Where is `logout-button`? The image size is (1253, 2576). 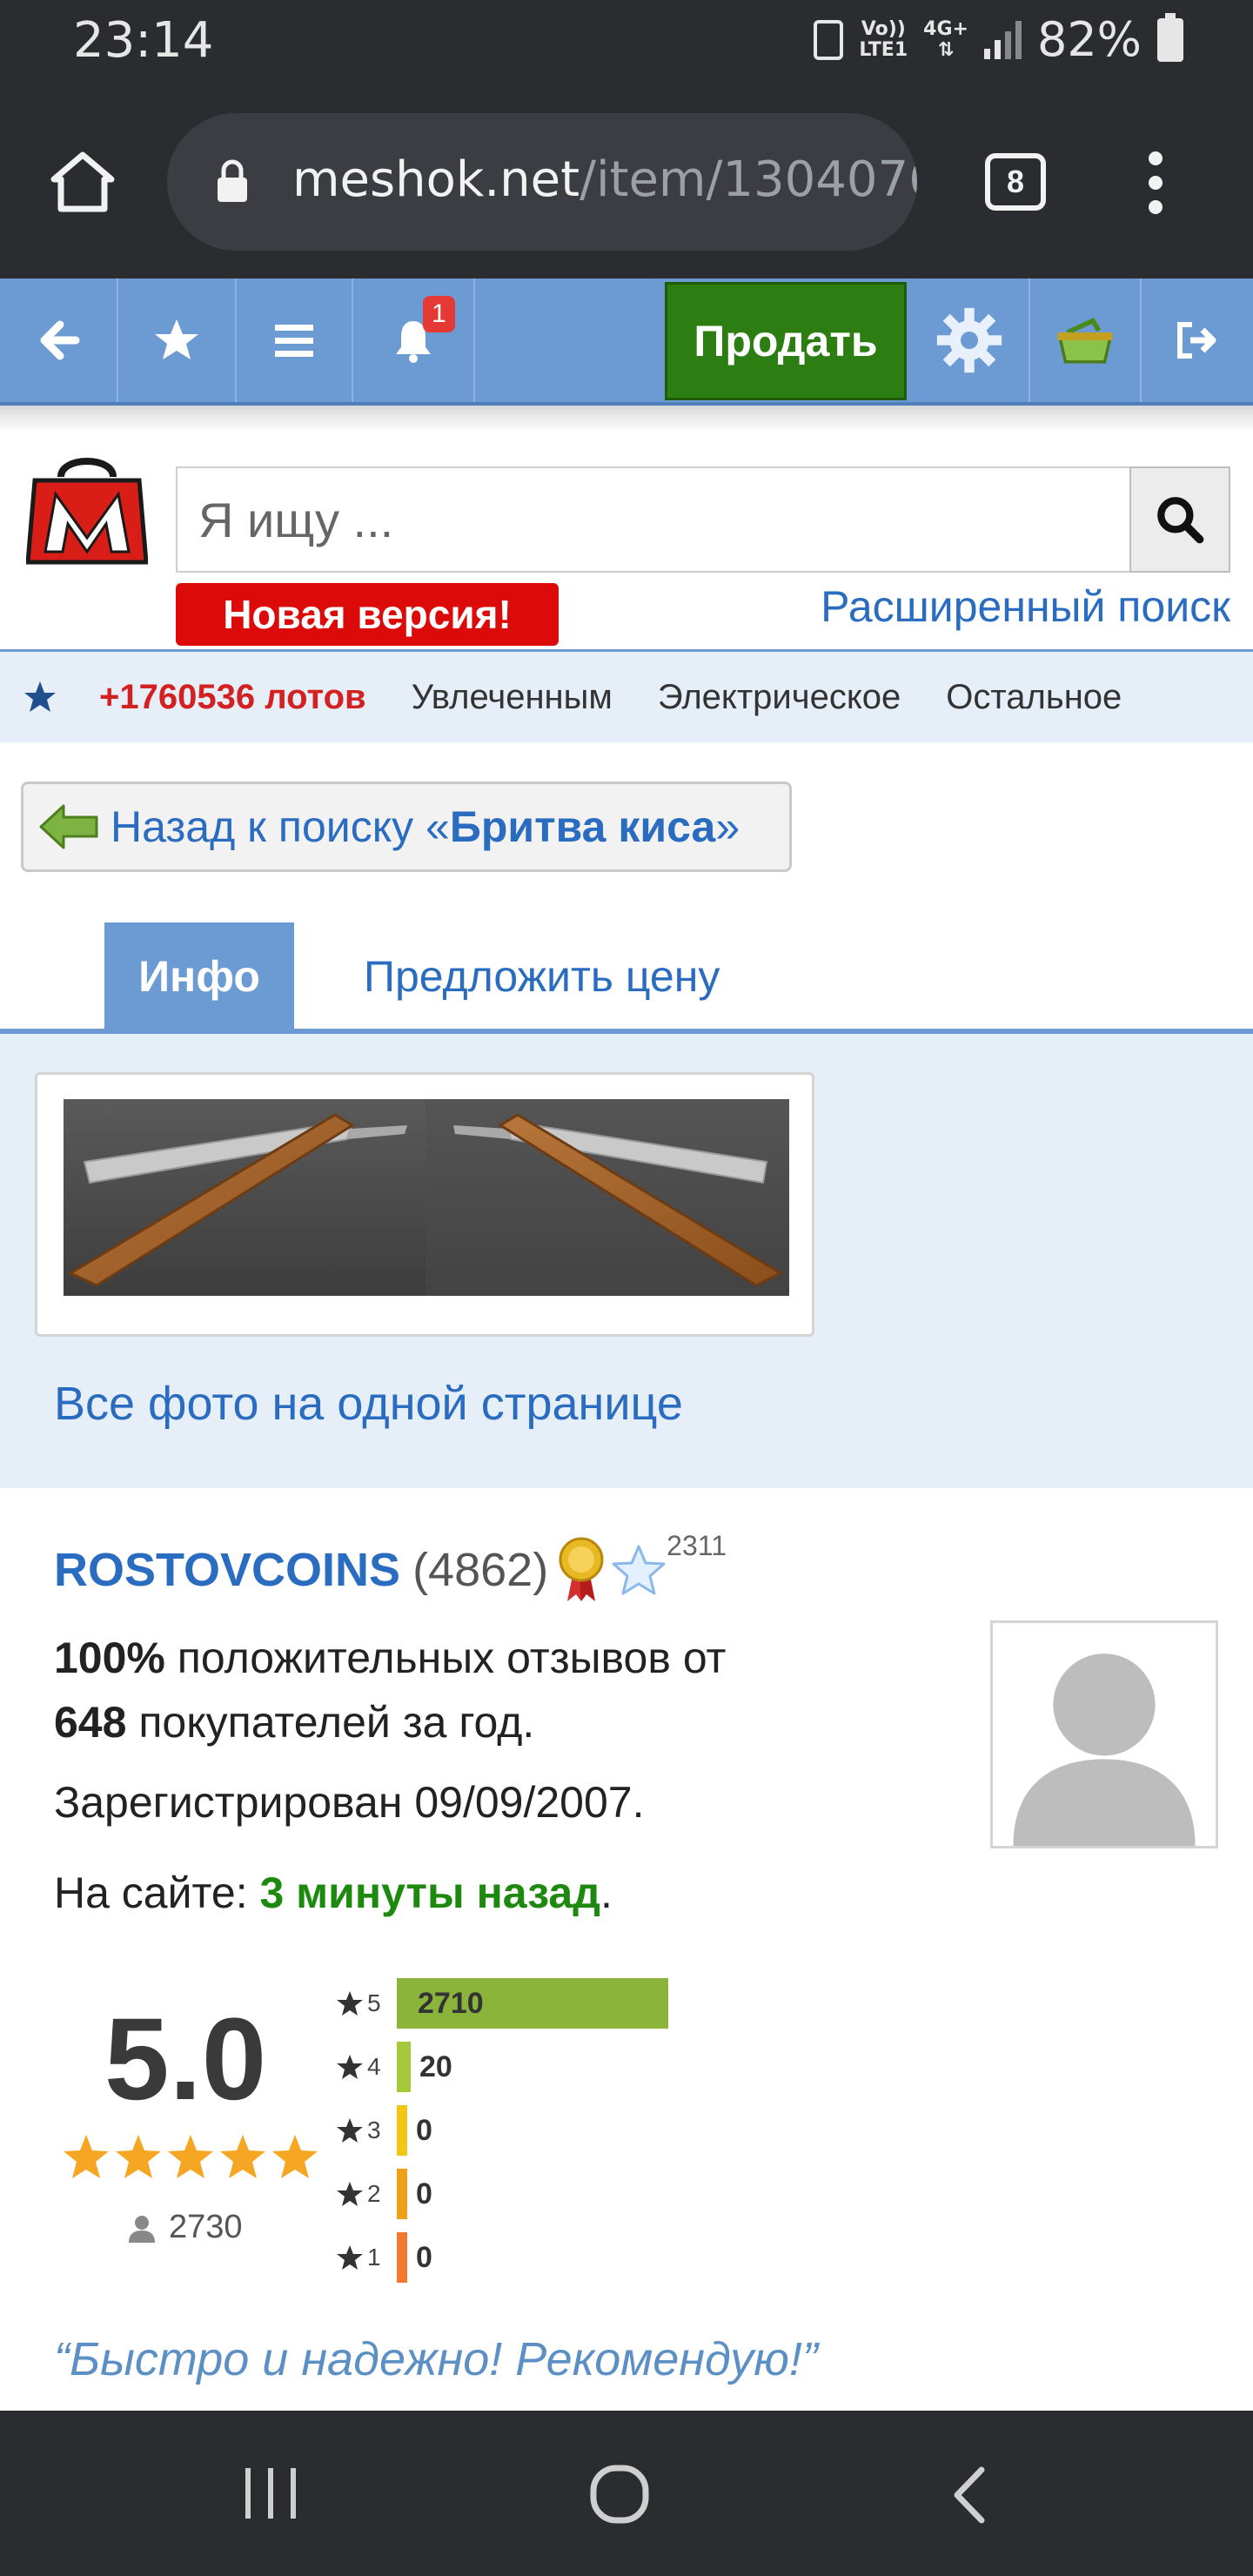 logout-button is located at coordinates (1197, 340).